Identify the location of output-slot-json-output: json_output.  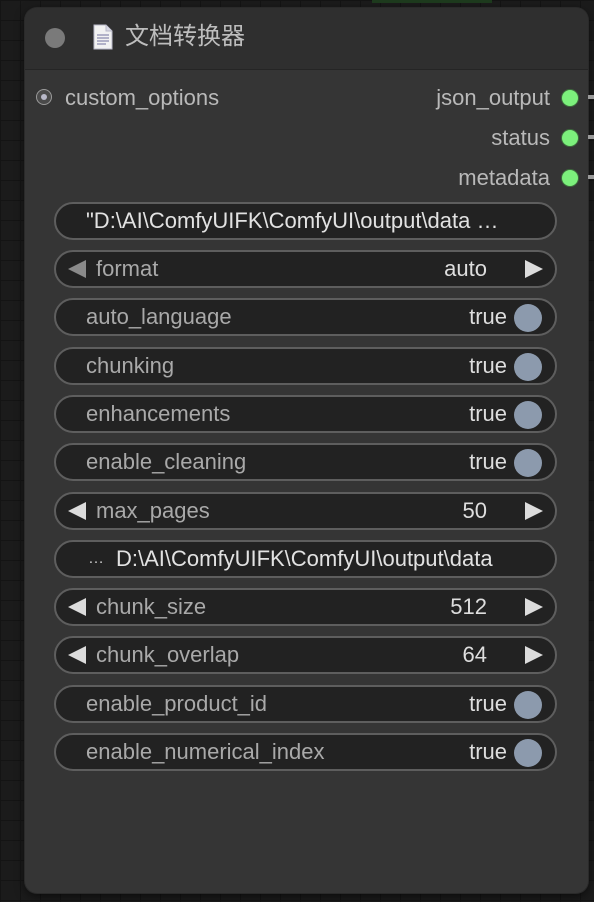
(438, 98).